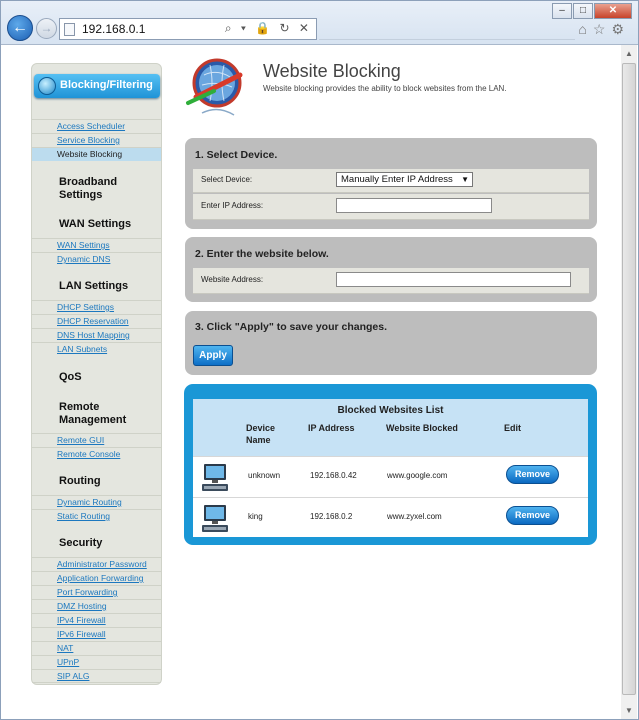 The width and height of the screenshot is (639, 720). Describe the element at coordinates (46, 28) in the screenshot. I see `forward-button: →` at that location.